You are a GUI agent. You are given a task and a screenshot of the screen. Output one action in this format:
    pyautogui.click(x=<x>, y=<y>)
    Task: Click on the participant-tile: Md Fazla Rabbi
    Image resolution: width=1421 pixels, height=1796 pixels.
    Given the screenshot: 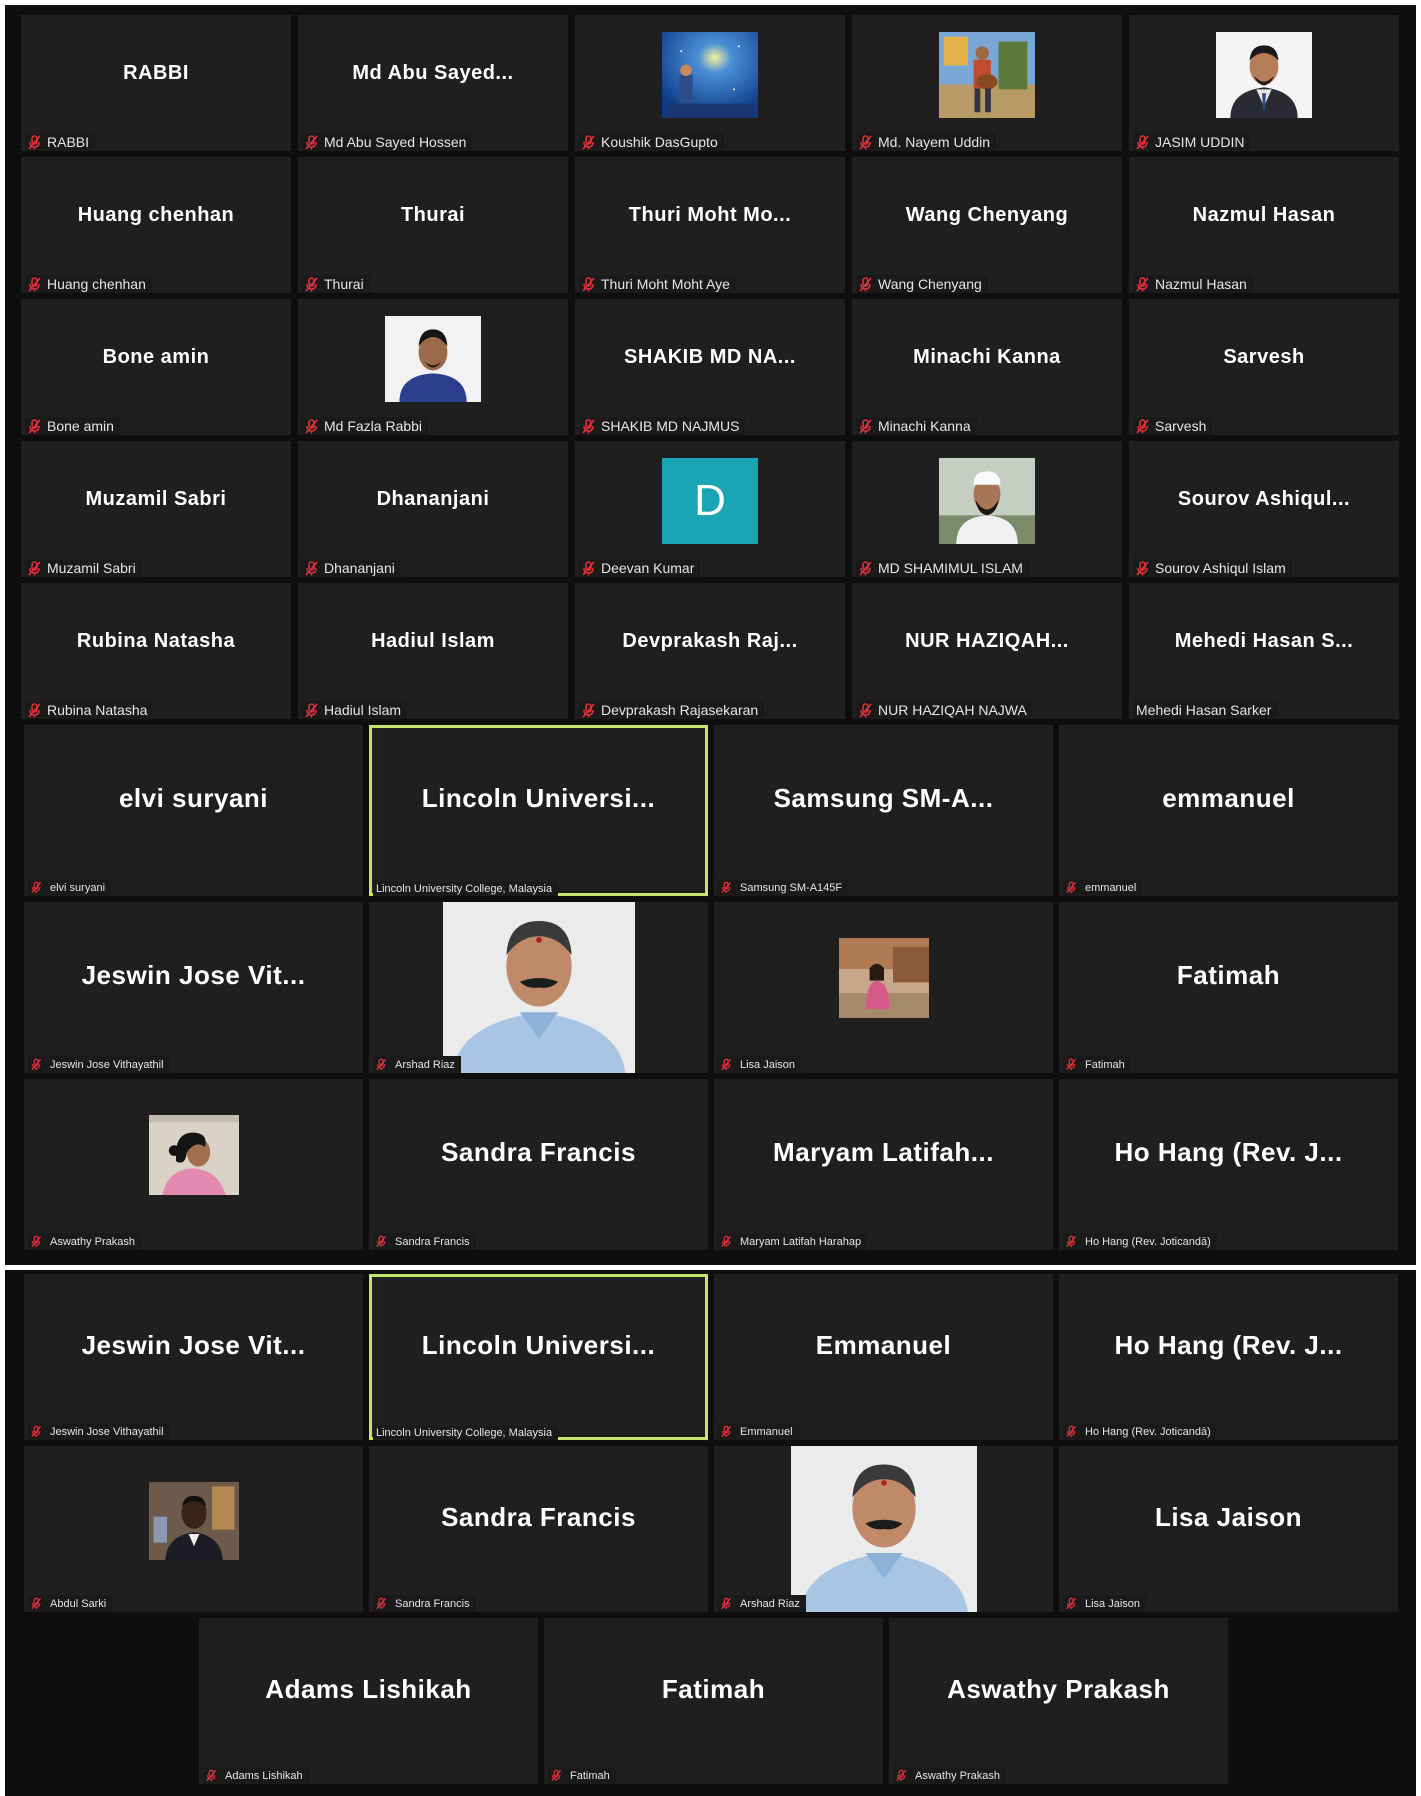 What is the action you would take?
    pyautogui.click(x=433, y=367)
    